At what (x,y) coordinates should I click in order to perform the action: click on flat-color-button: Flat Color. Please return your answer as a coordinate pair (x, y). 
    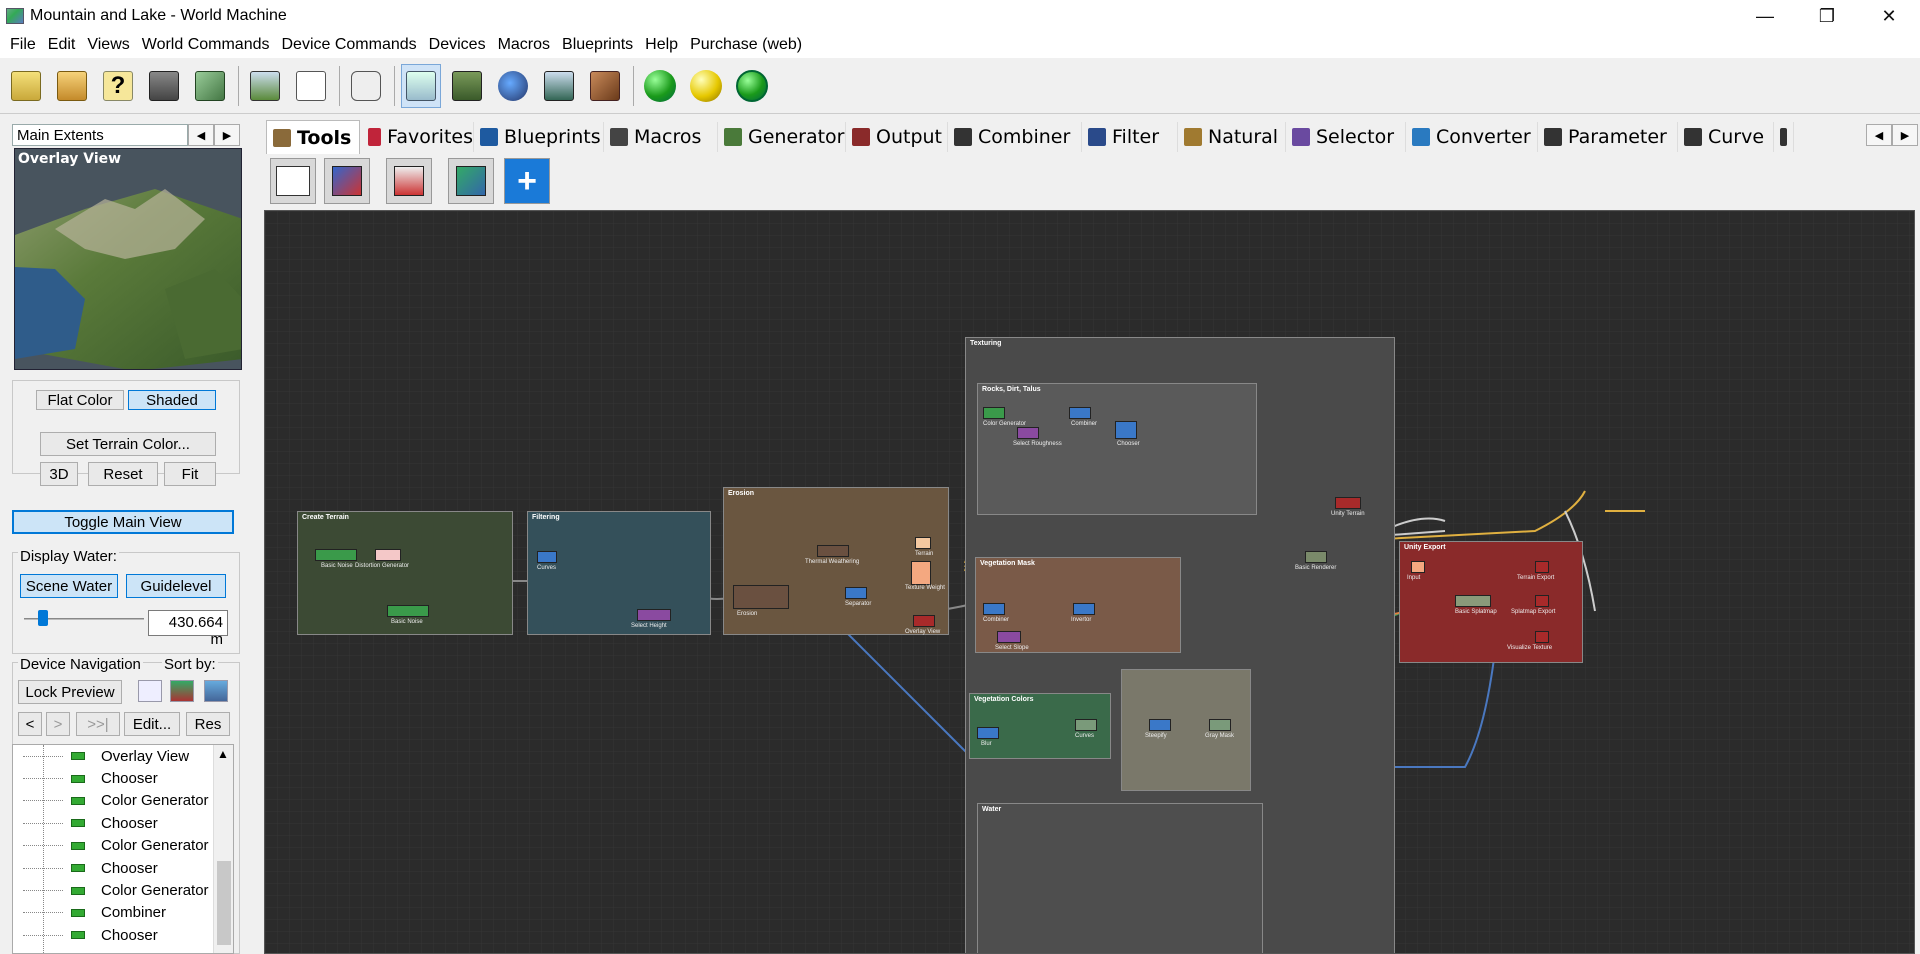
    Looking at the image, I should click on (80, 400).